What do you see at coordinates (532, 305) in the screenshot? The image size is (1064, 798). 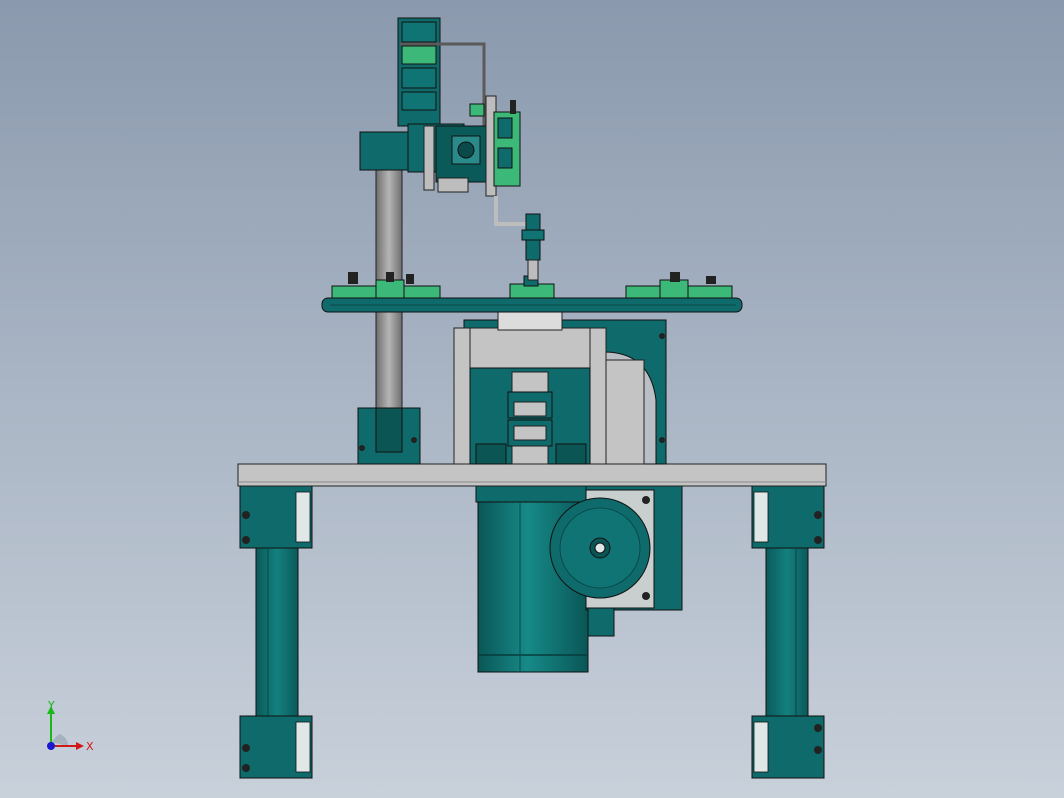 I see `rotary-disc` at bounding box center [532, 305].